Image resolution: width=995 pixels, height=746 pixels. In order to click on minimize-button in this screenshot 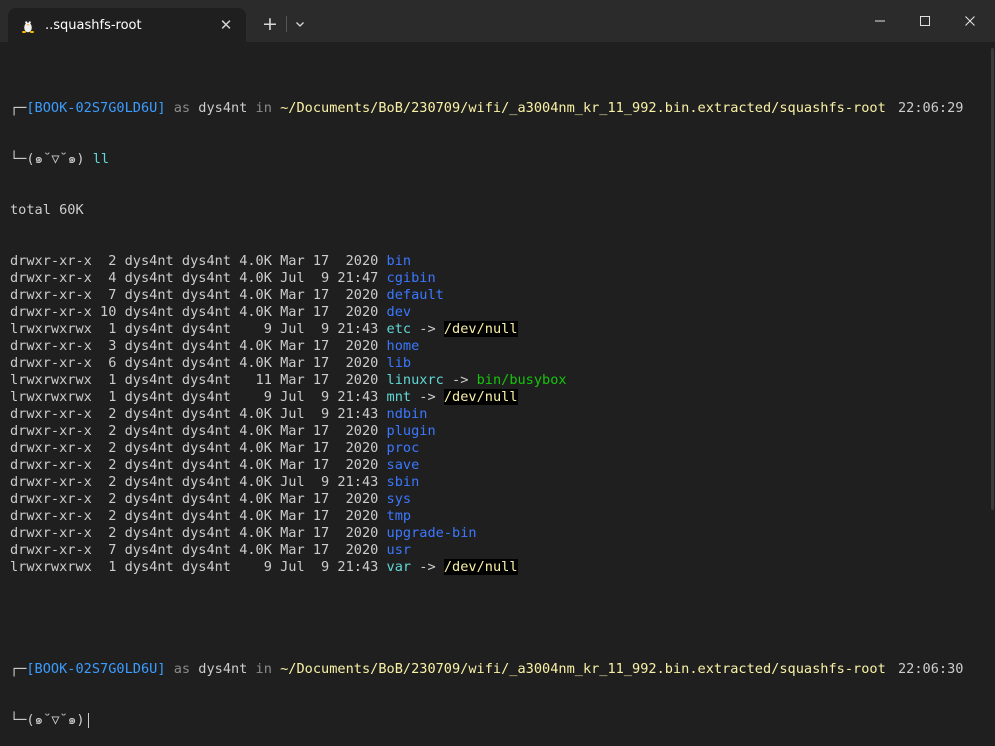, I will do `click(880, 21)`.